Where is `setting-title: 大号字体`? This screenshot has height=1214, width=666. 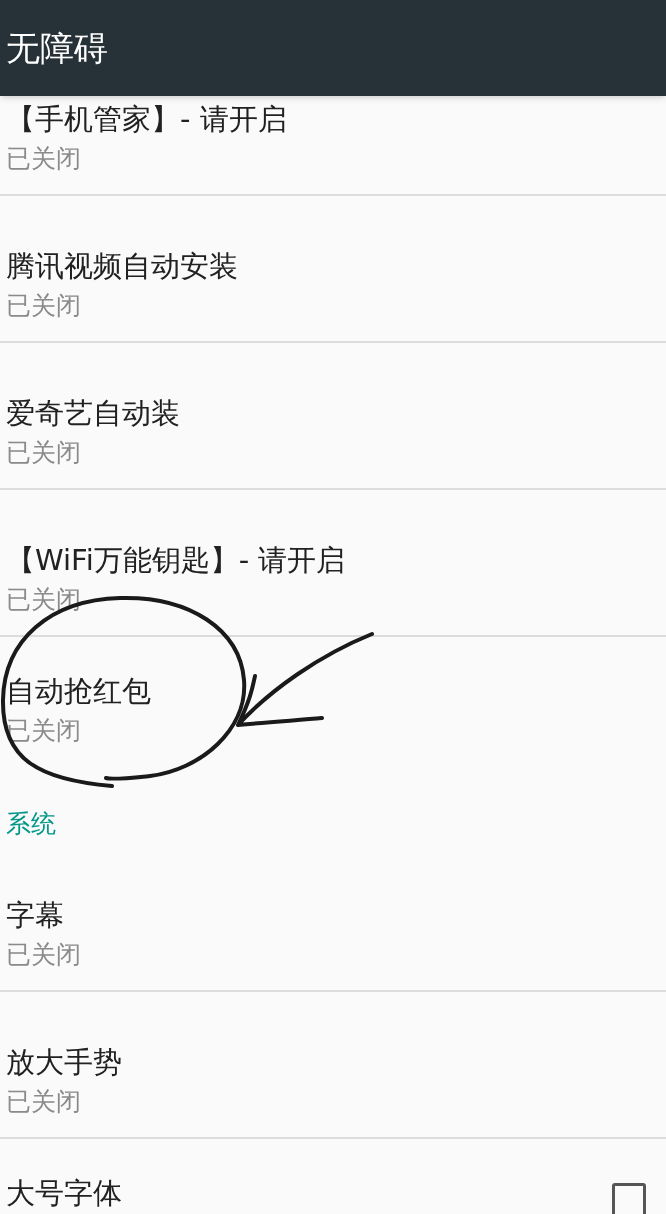 setting-title: 大号字体 is located at coordinates (309, 1193).